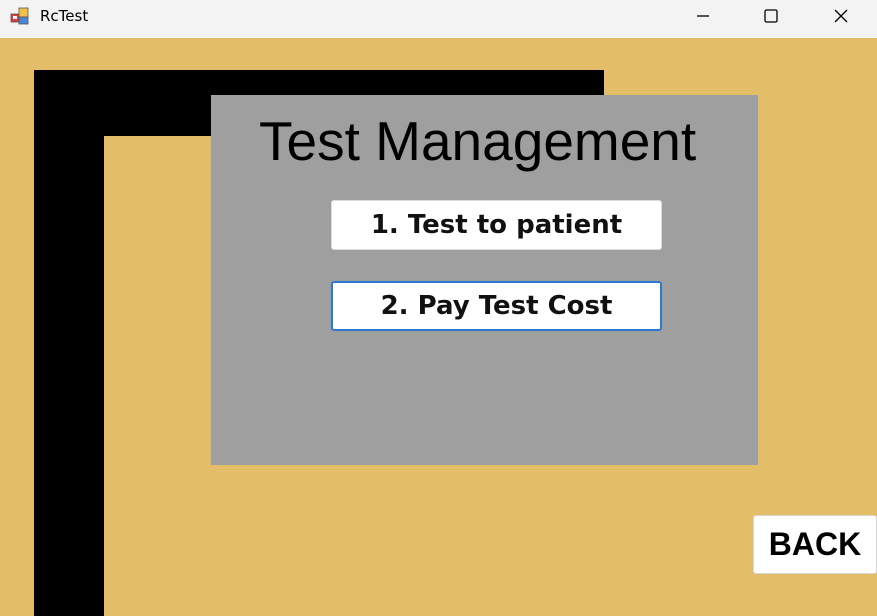  Describe the element at coordinates (19, 16) in the screenshot. I see `app-icon` at that location.